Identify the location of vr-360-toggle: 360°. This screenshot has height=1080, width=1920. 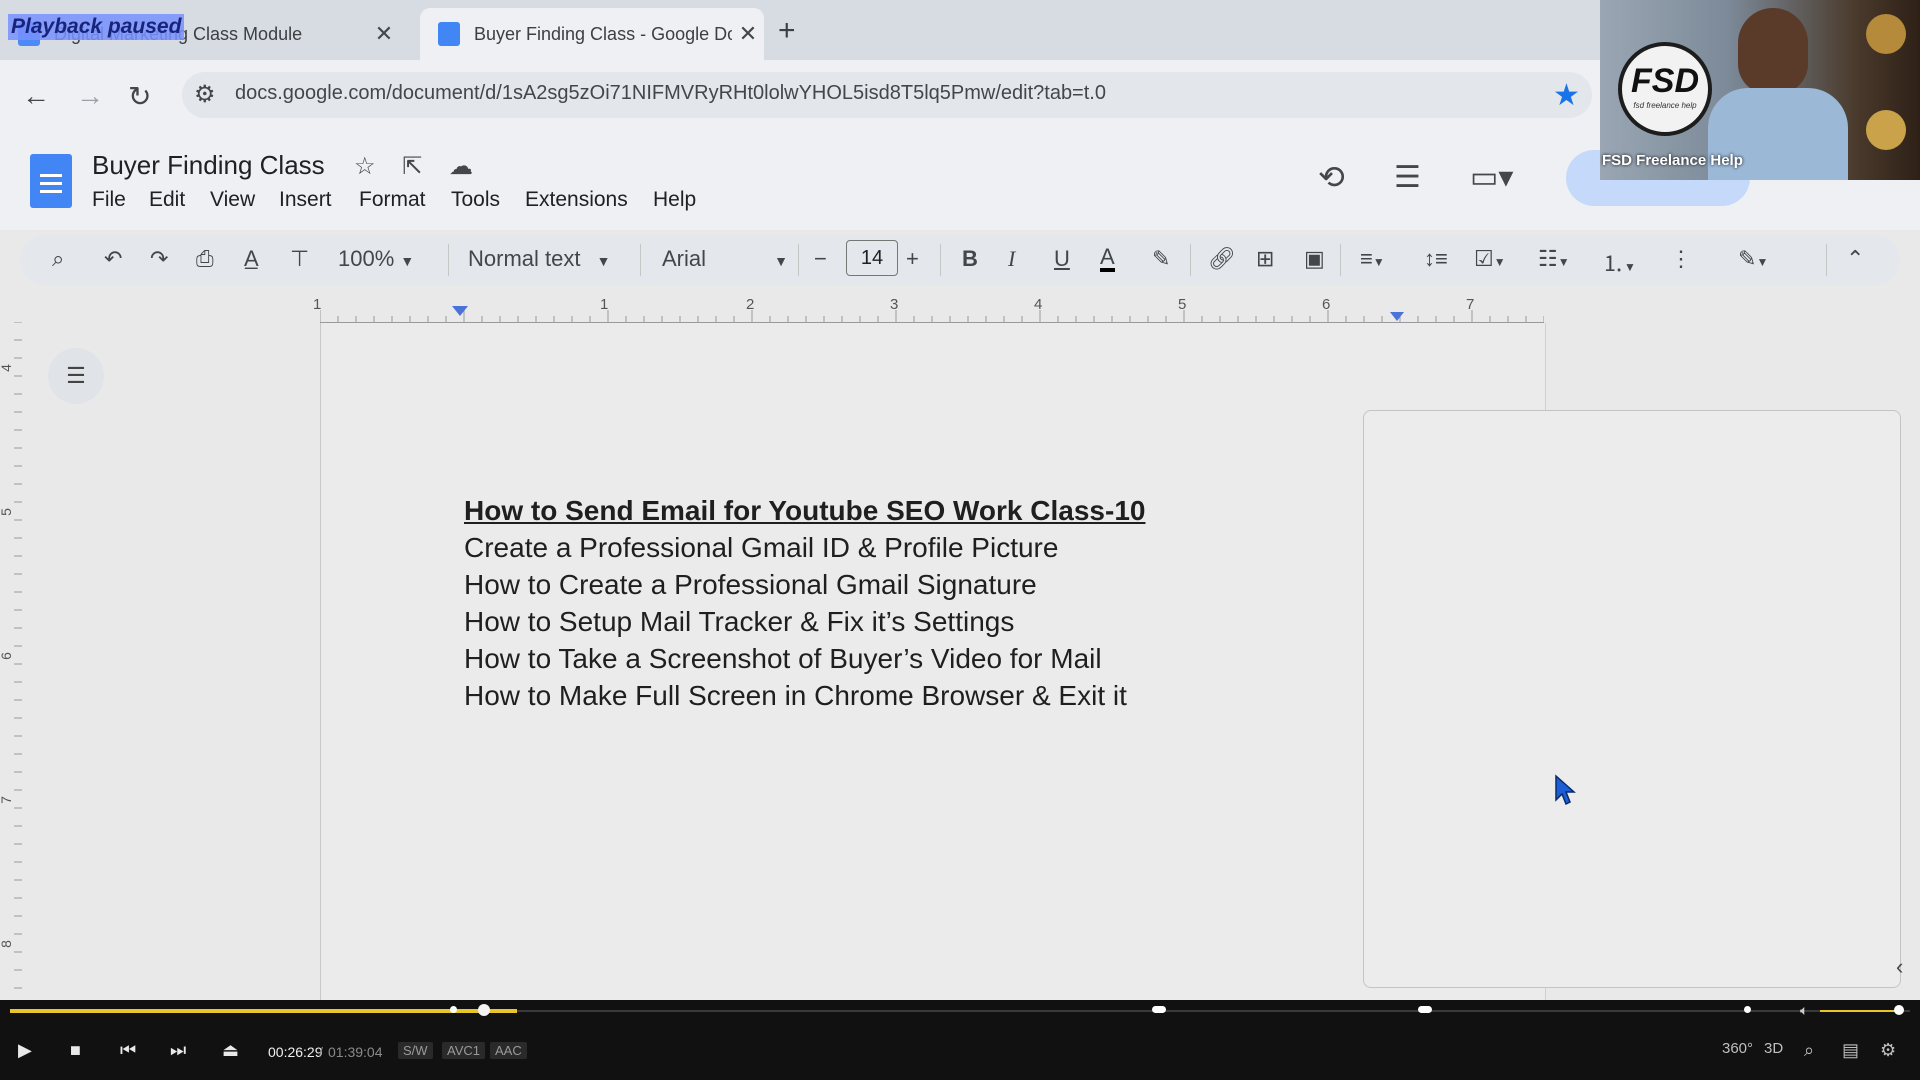
(1737, 1048).